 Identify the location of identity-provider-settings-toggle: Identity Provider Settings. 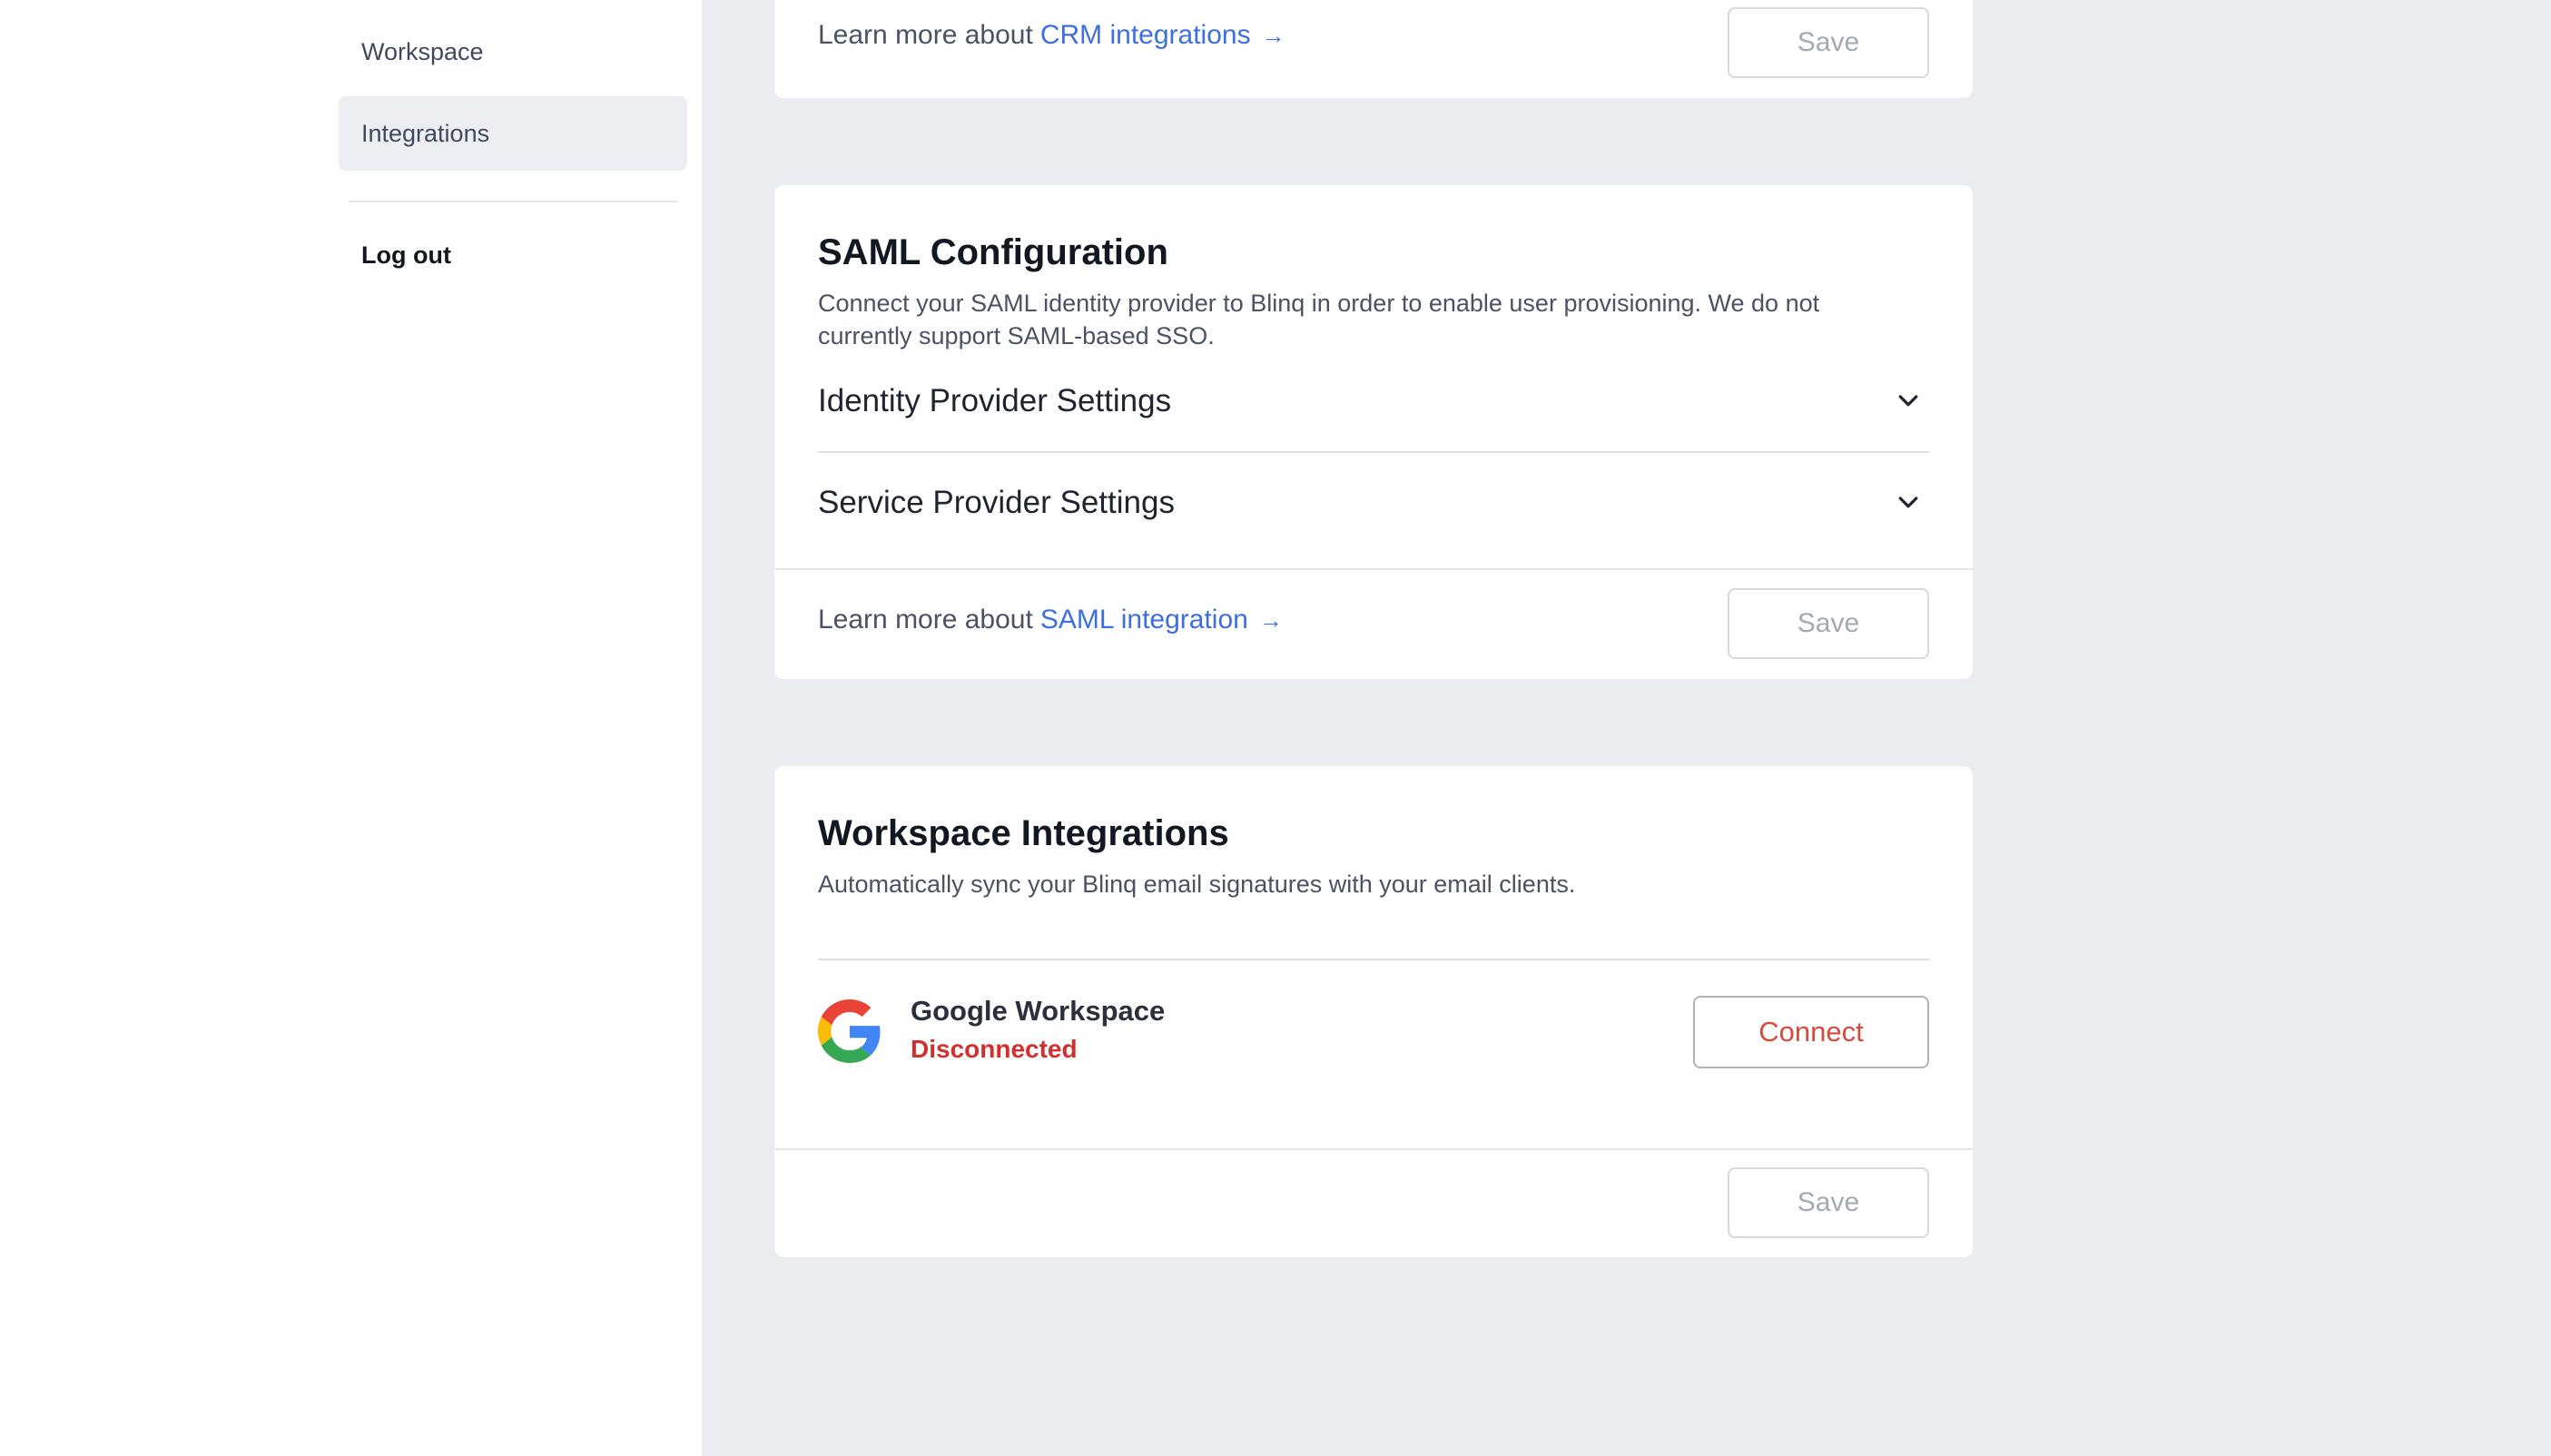
(1373, 401).